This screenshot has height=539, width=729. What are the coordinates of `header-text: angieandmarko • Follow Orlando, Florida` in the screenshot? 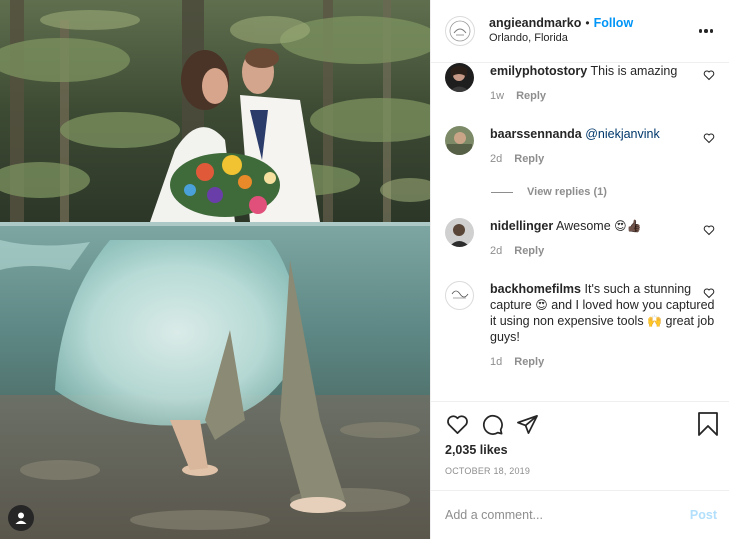 It's located at (561, 31).